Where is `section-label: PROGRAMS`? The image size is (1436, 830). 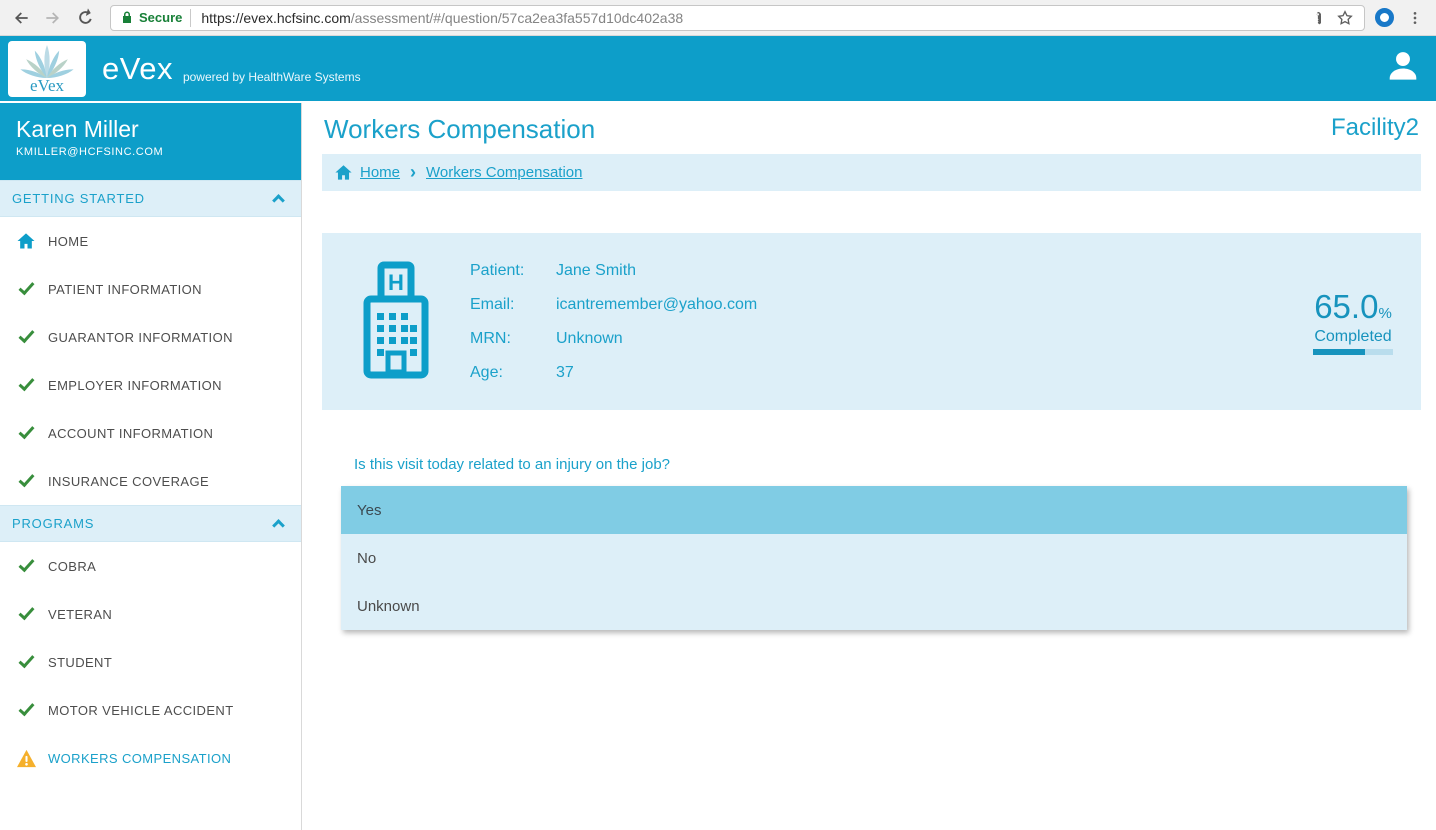 section-label: PROGRAMS is located at coordinates (53, 523).